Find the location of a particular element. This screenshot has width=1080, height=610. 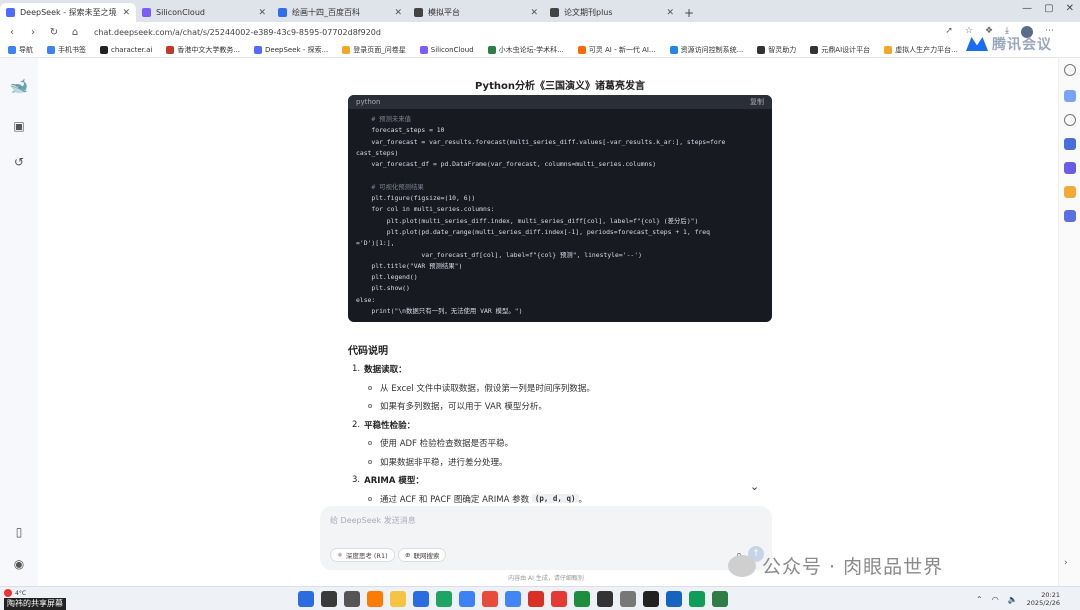

clock: 20:21 2025/2/26 is located at coordinates (1043, 599).